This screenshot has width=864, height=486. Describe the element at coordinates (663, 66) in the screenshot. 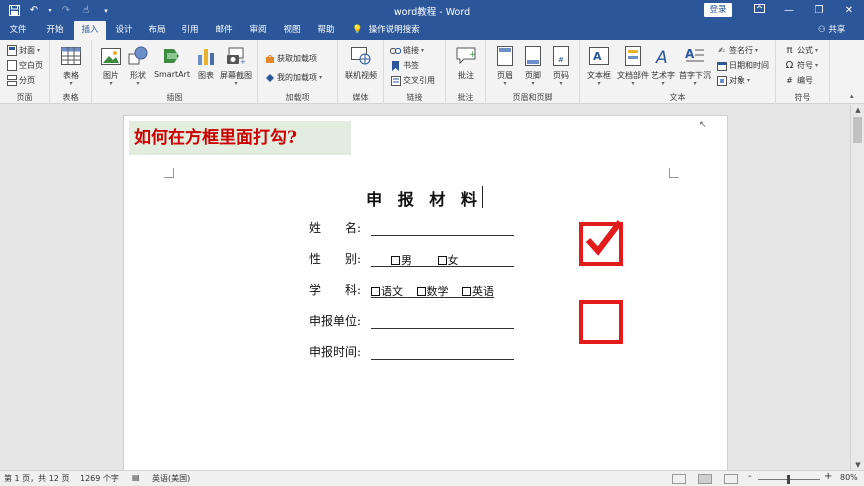

I see `wordart-button: A 艺术字 ▾` at that location.